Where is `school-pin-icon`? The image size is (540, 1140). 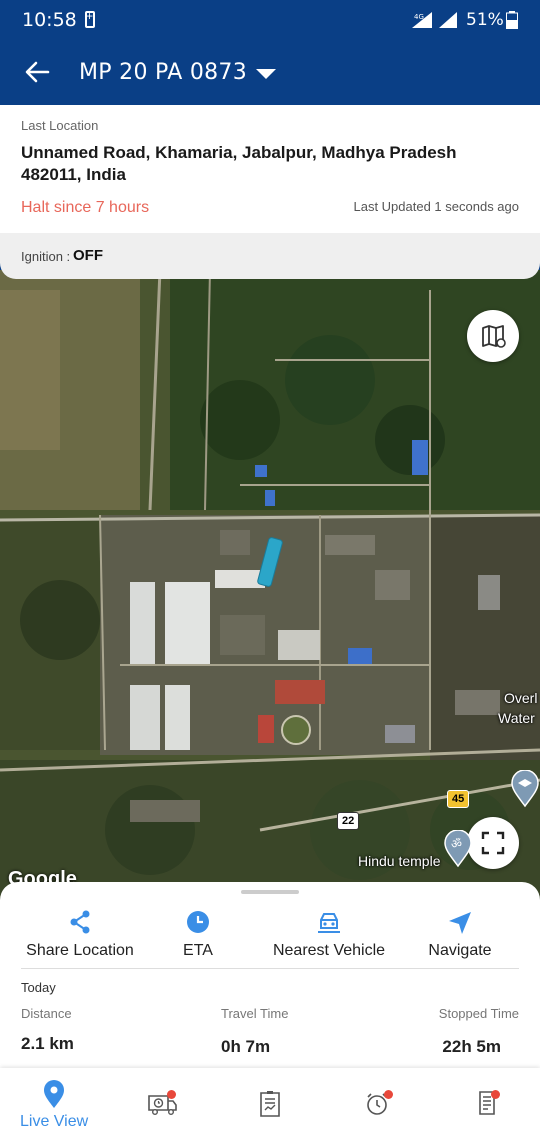
school-pin-icon is located at coordinates (525, 789).